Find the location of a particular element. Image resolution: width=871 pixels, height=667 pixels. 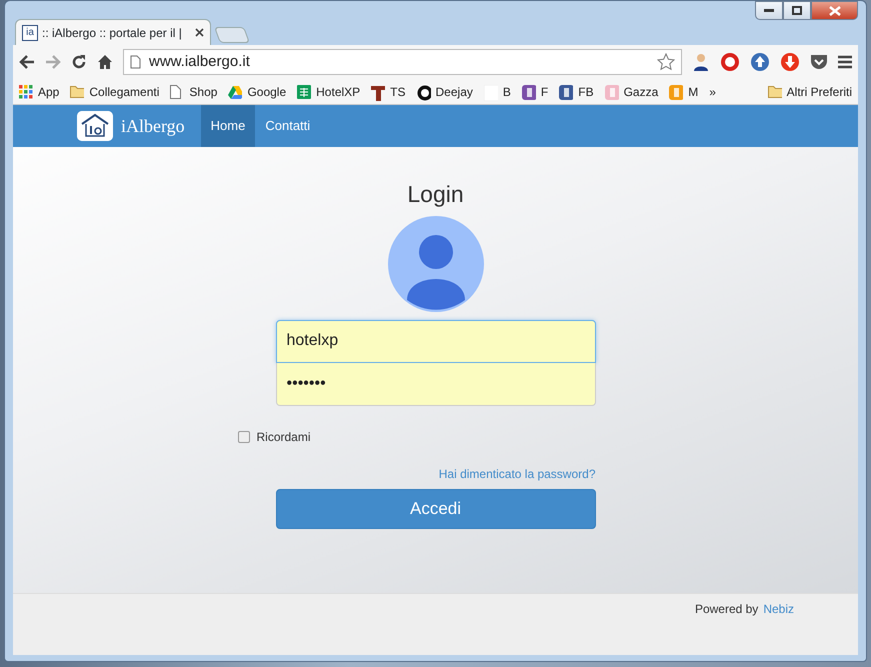

back-icon is located at coordinates (27, 62).